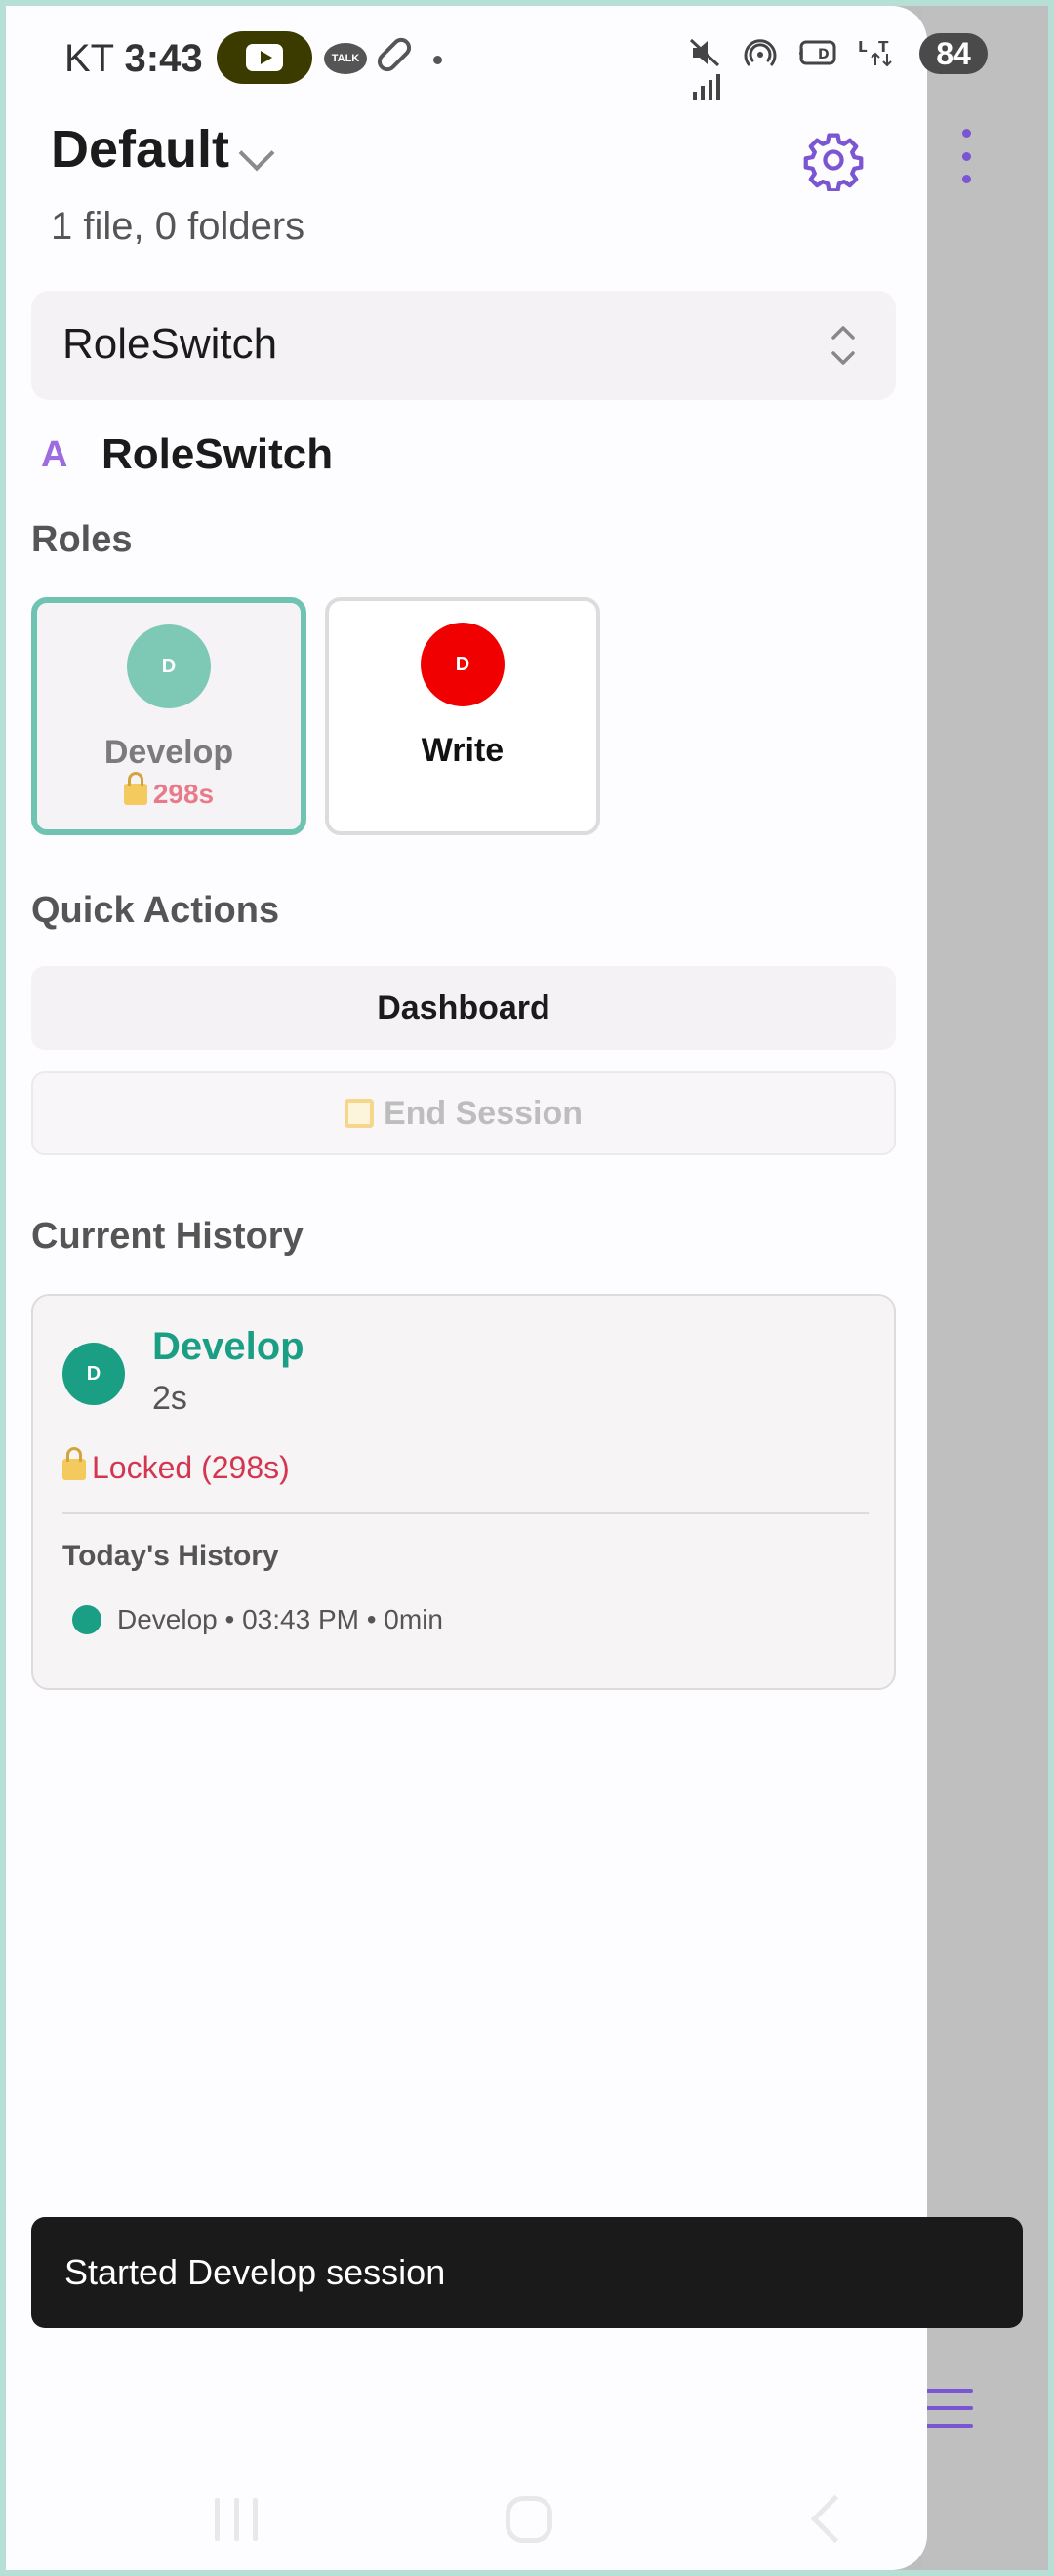 The width and height of the screenshot is (1054, 2576). Describe the element at coordinates (94, 1374) in the screenshot. I see `history-avatar: D` at that location.